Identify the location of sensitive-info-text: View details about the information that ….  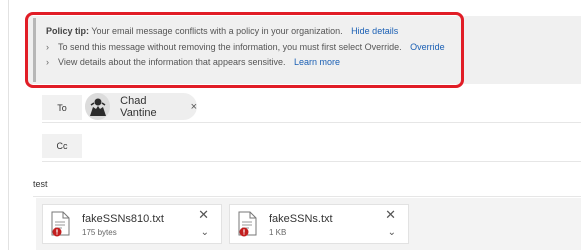
(172, 62).